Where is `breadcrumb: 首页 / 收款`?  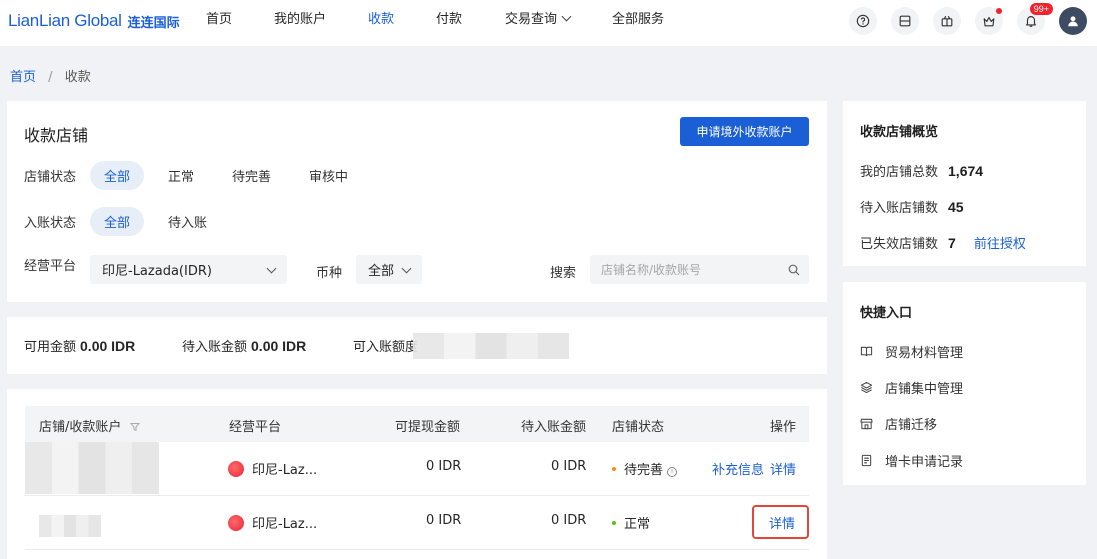 breadcrumb: 首页 / 收款 is located at coordinates (50, 75).